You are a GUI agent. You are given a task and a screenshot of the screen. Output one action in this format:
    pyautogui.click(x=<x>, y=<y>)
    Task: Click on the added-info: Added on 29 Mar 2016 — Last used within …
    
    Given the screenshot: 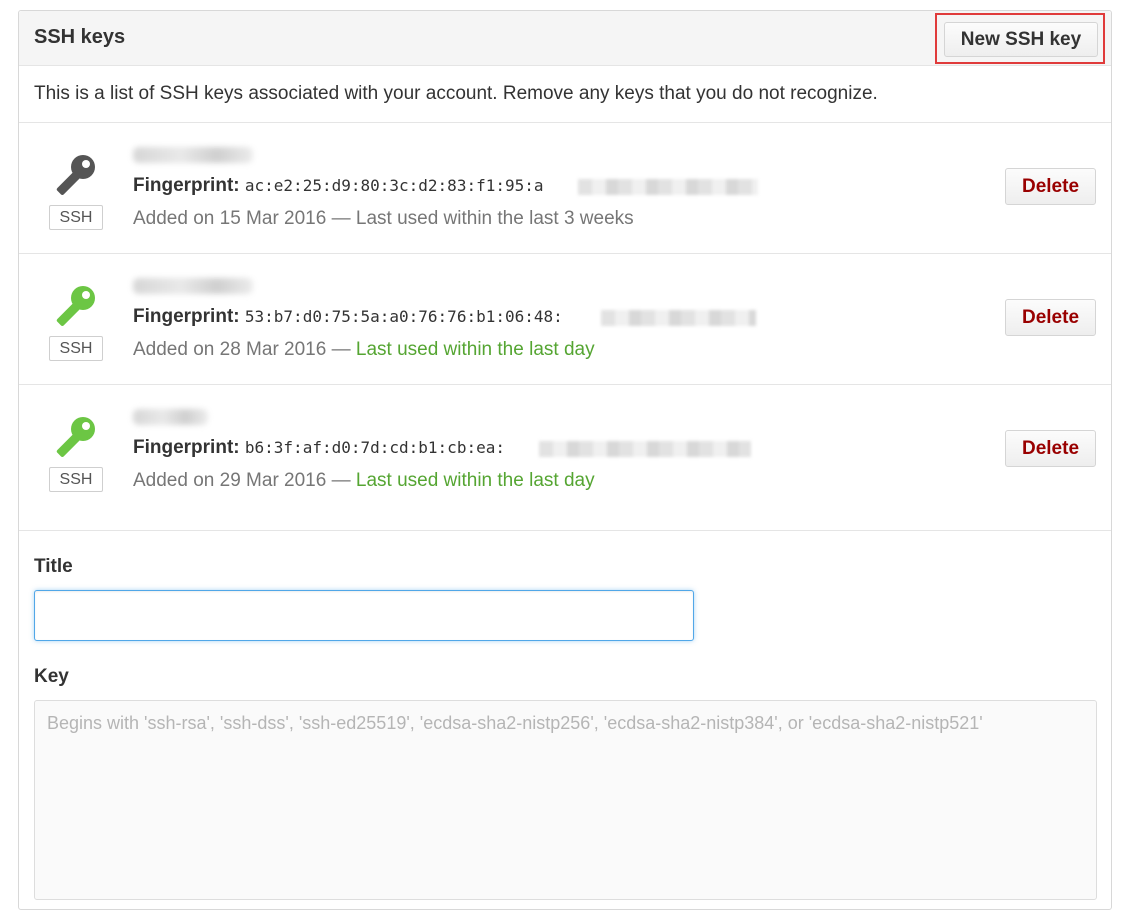 What is the action you would take?
    pyautogui.click(x=364, y=481)
    